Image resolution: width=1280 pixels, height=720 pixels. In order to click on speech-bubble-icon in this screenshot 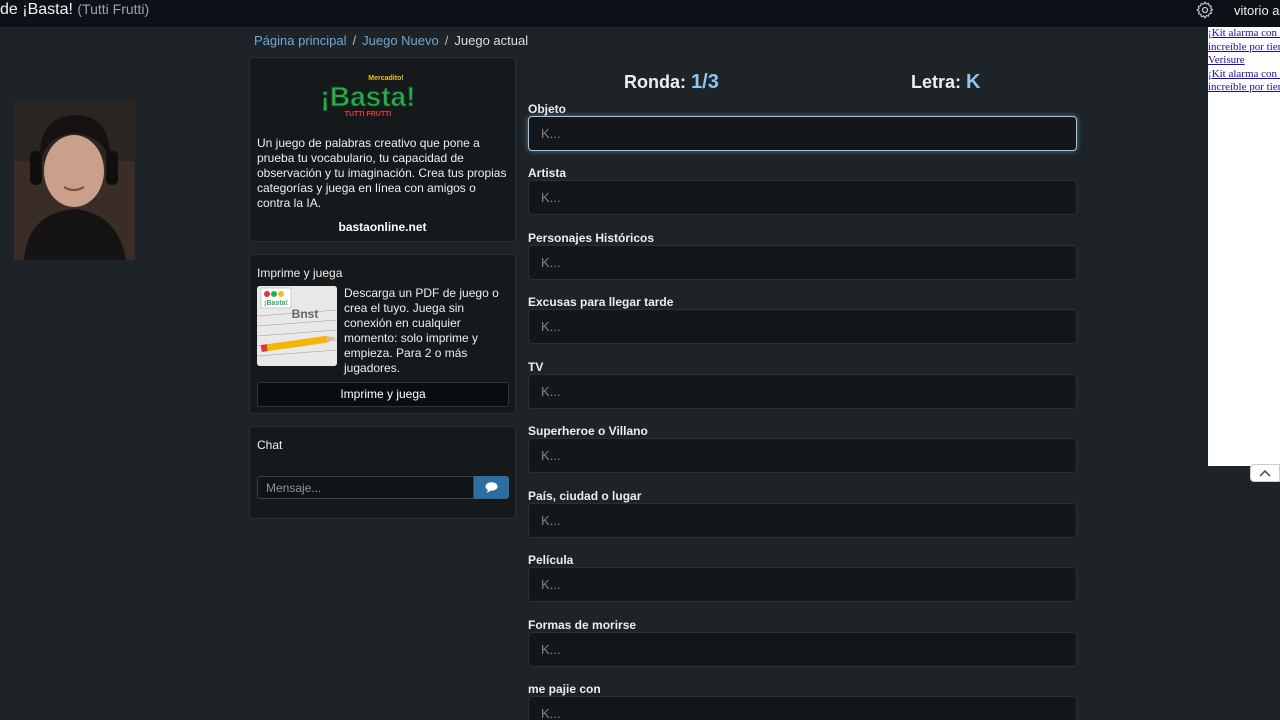, I will do `click(491, 487)`.